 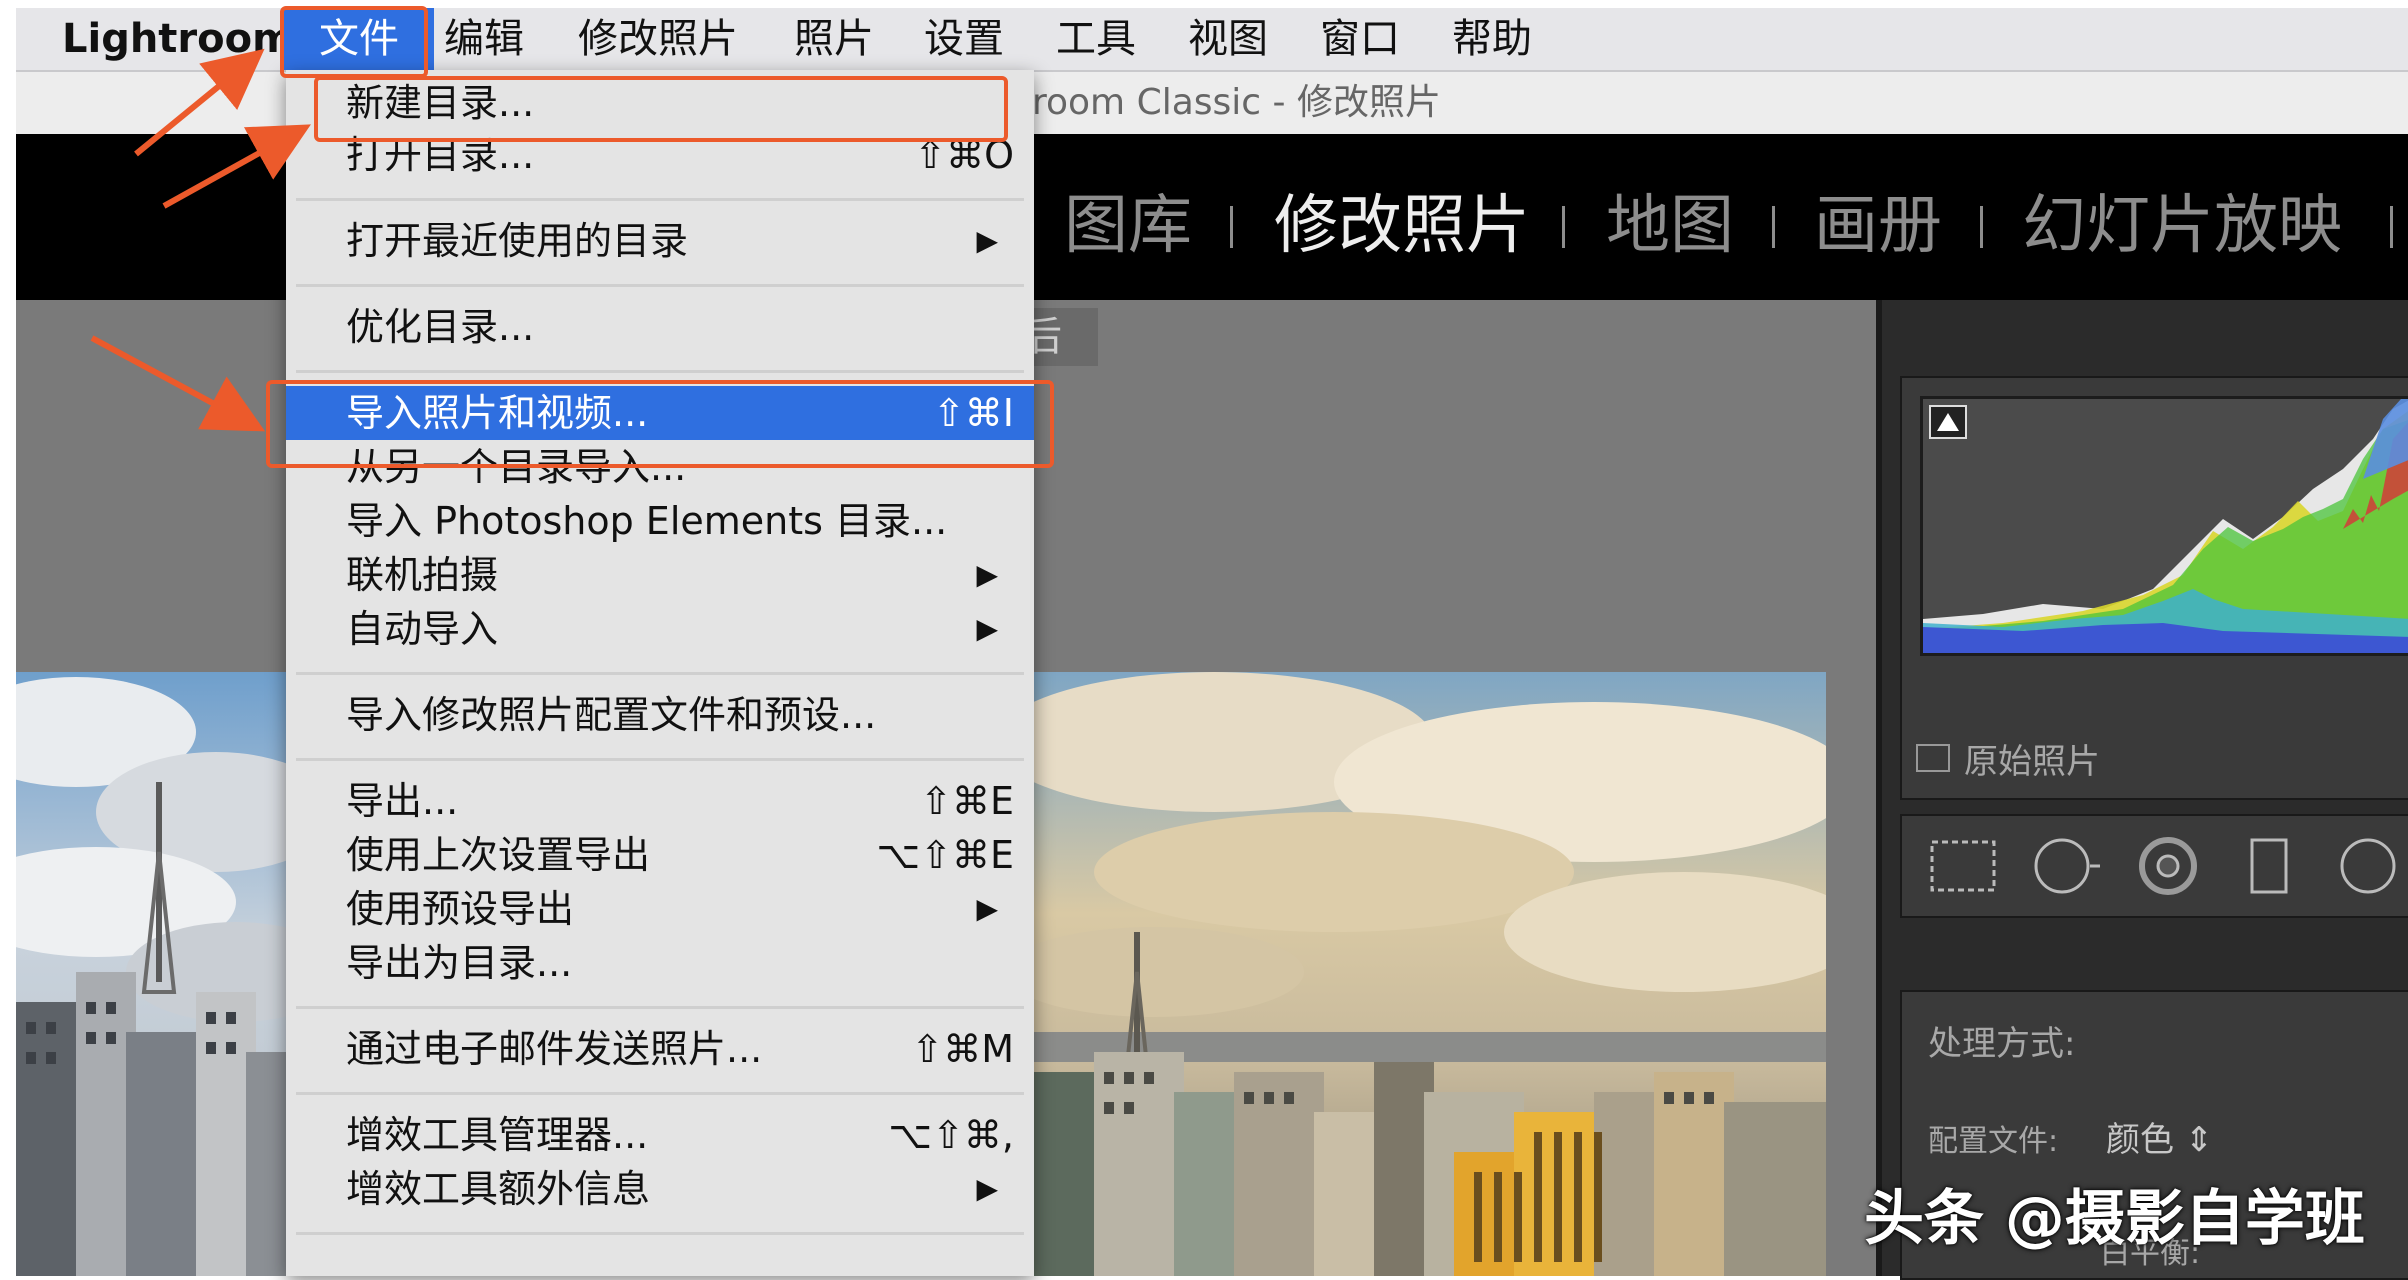 I want to click on arrow-to-import-photos, so click(x=178, y=383).